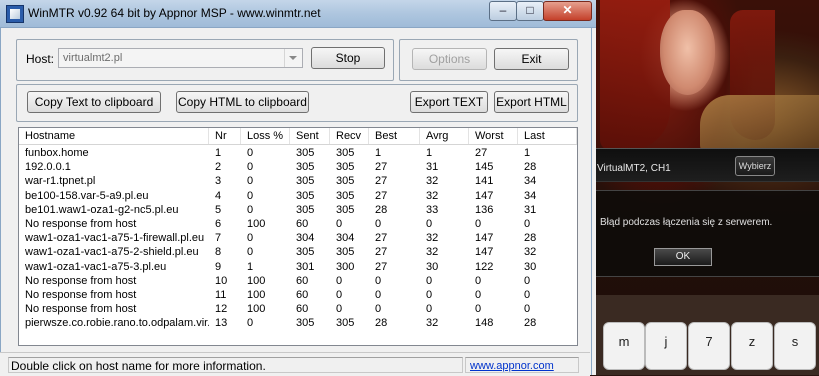  I want to click on close-button: ✕, so click(567, 11).